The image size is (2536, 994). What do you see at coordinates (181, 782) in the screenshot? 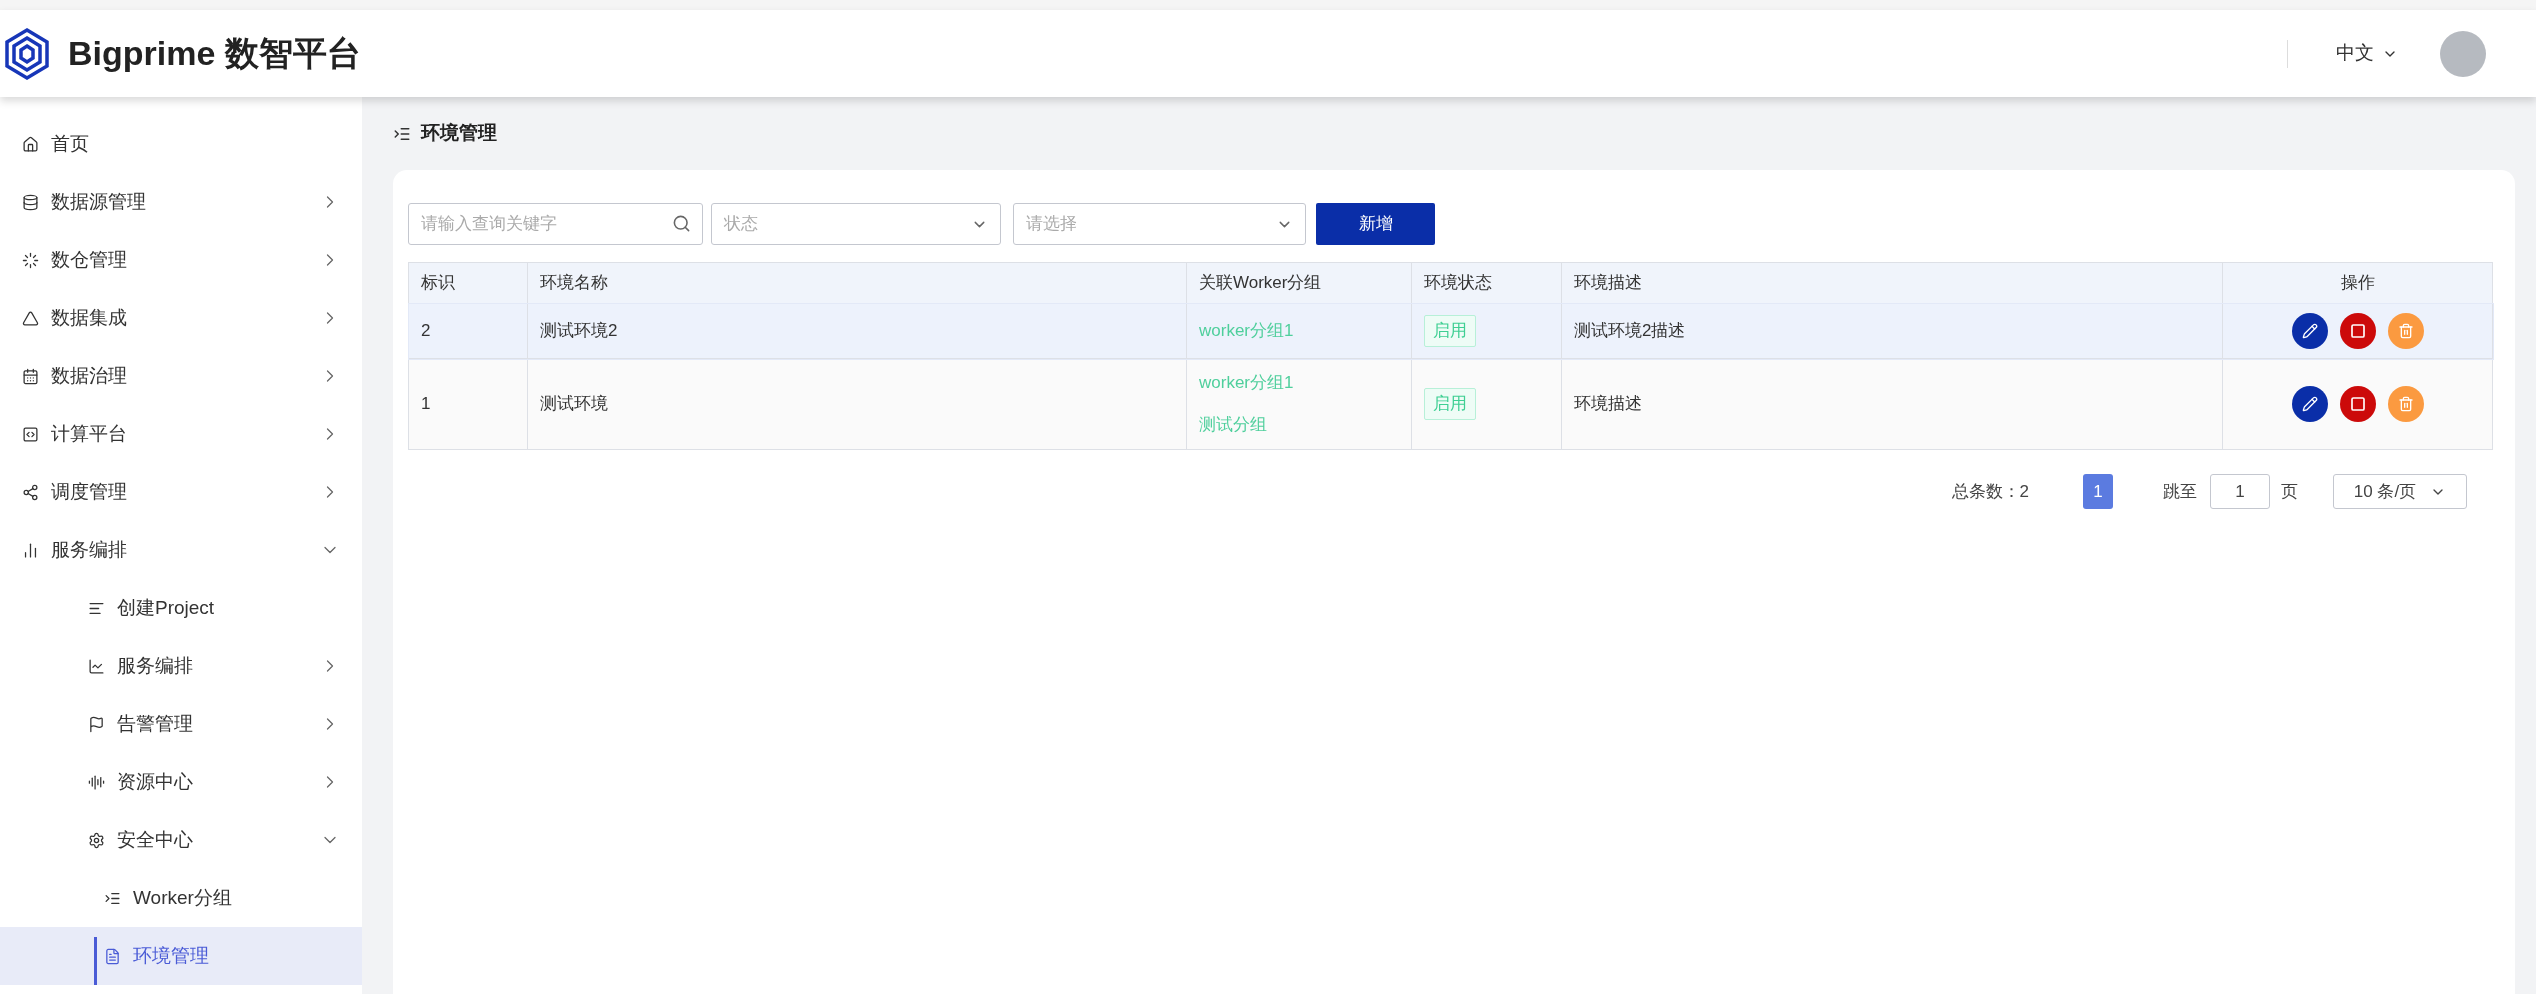
I see `sidebar-item: 资源中心` at bounding box center [181, 782].